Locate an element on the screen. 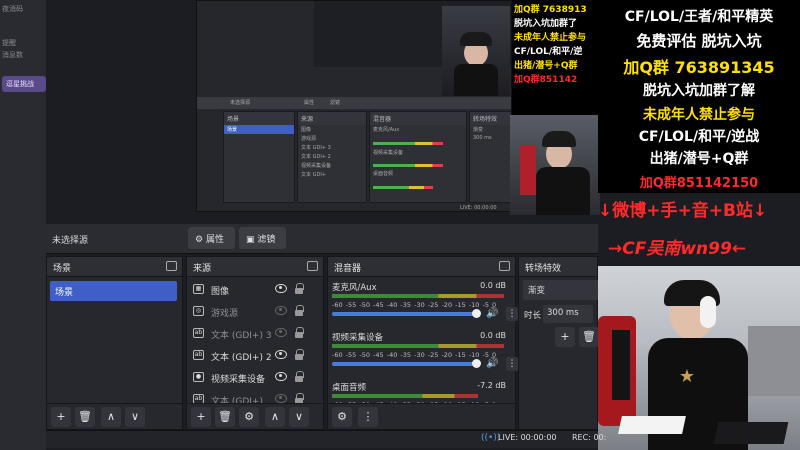 The image size is (800, 450). add-transition-button: + is located at coordinates (565, 337).